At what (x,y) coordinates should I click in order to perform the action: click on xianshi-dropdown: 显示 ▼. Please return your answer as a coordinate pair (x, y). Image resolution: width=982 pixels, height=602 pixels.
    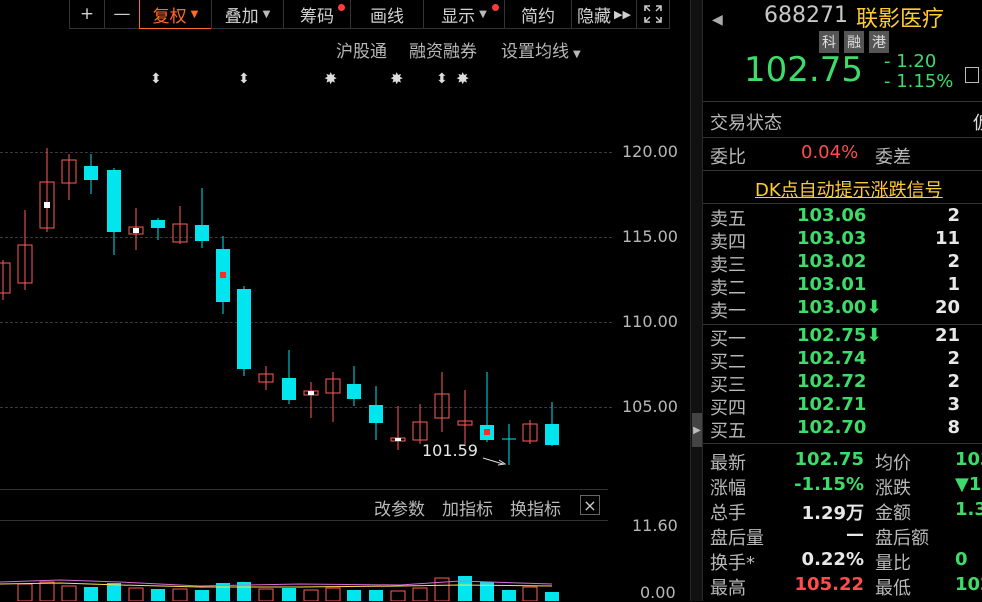
    Looking at the image, I should click on (464, 14).